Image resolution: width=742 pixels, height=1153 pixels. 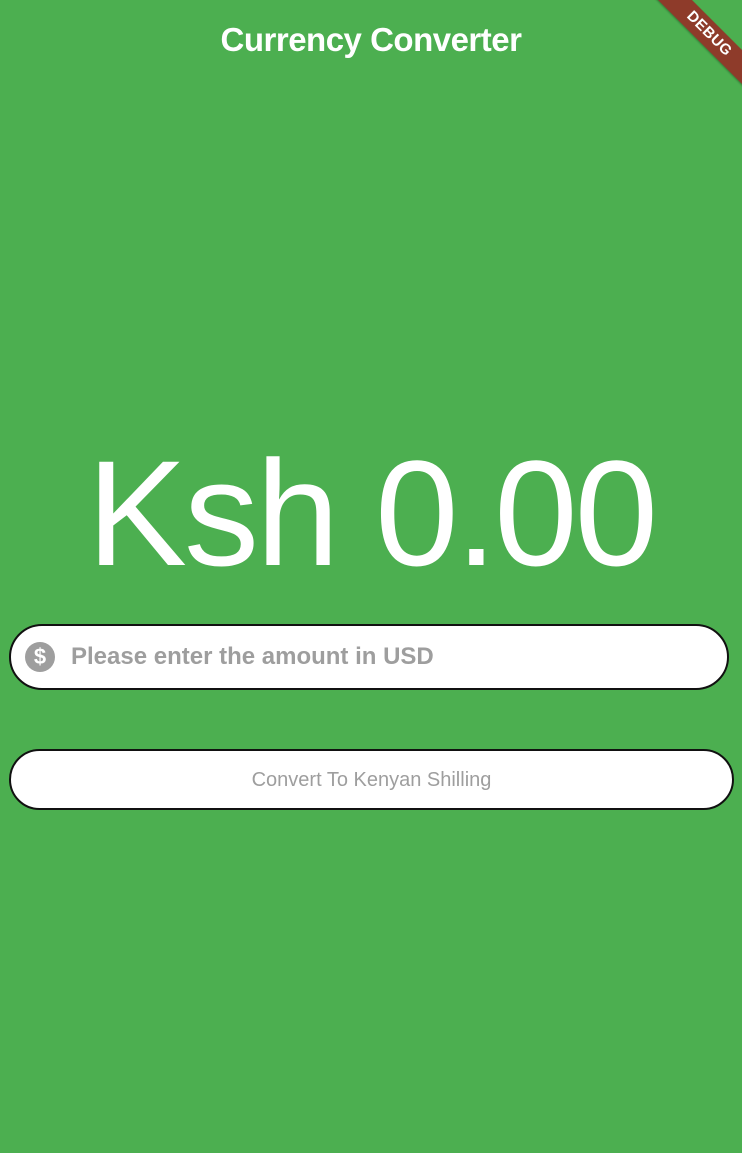 What do you see at coordinates (698, 44) in the screenshot?
I see `debug-banner-label: DEBUG` at bounding box center [698, 44].